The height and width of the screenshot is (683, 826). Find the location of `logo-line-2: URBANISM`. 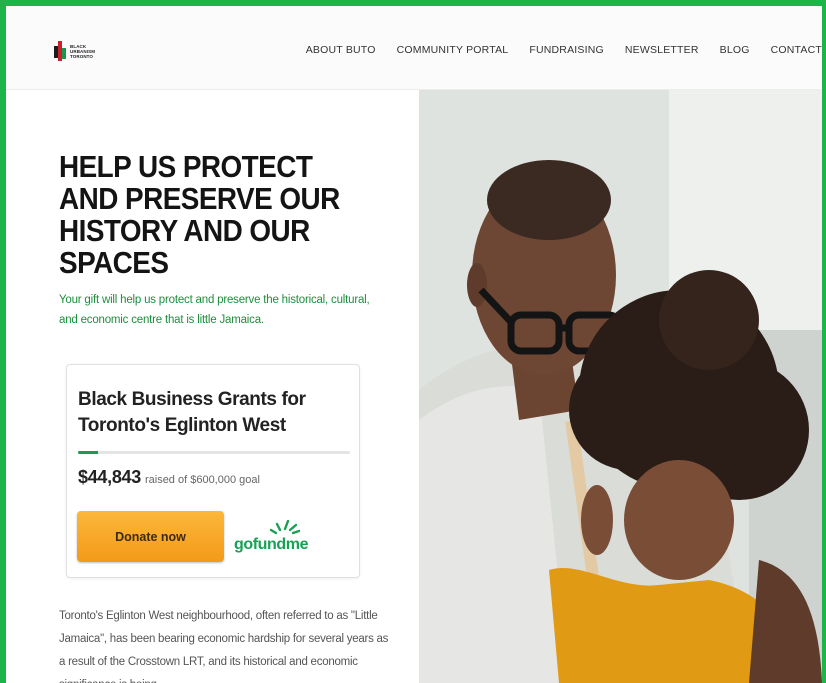

logo-line-2: URBANISM is located at coordinates (83, 51).